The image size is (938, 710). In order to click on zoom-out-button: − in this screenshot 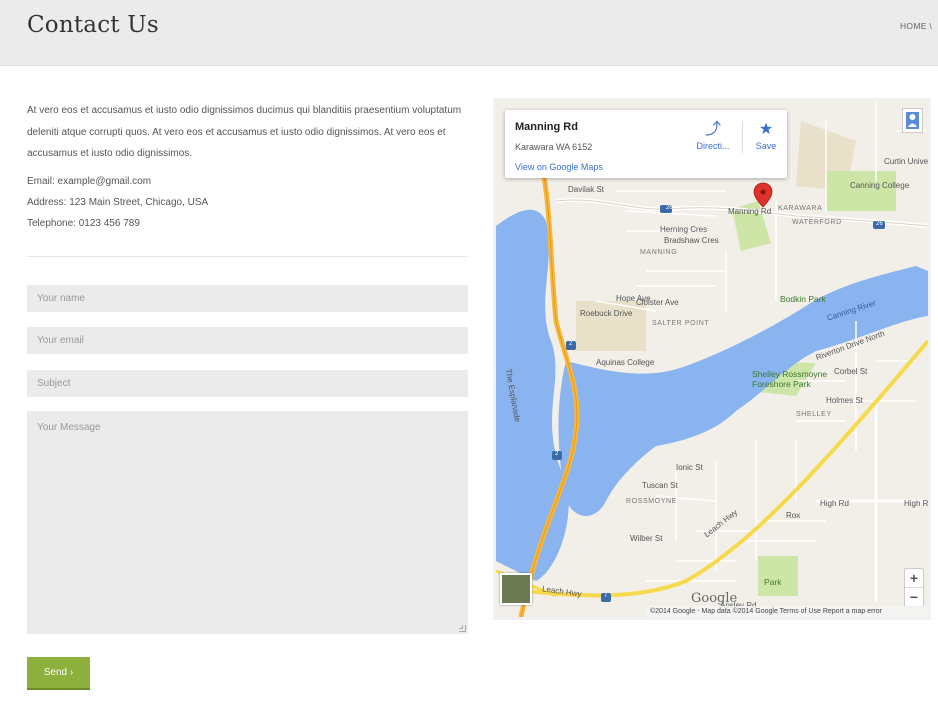, I will do `click(914, 597)`.